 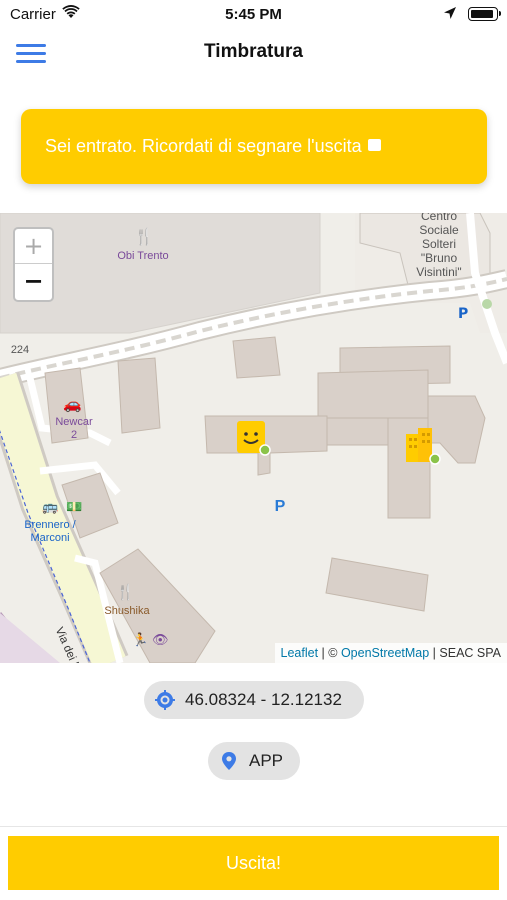 I want to click on car-icon: 🚗, so click(x=72, y=404).